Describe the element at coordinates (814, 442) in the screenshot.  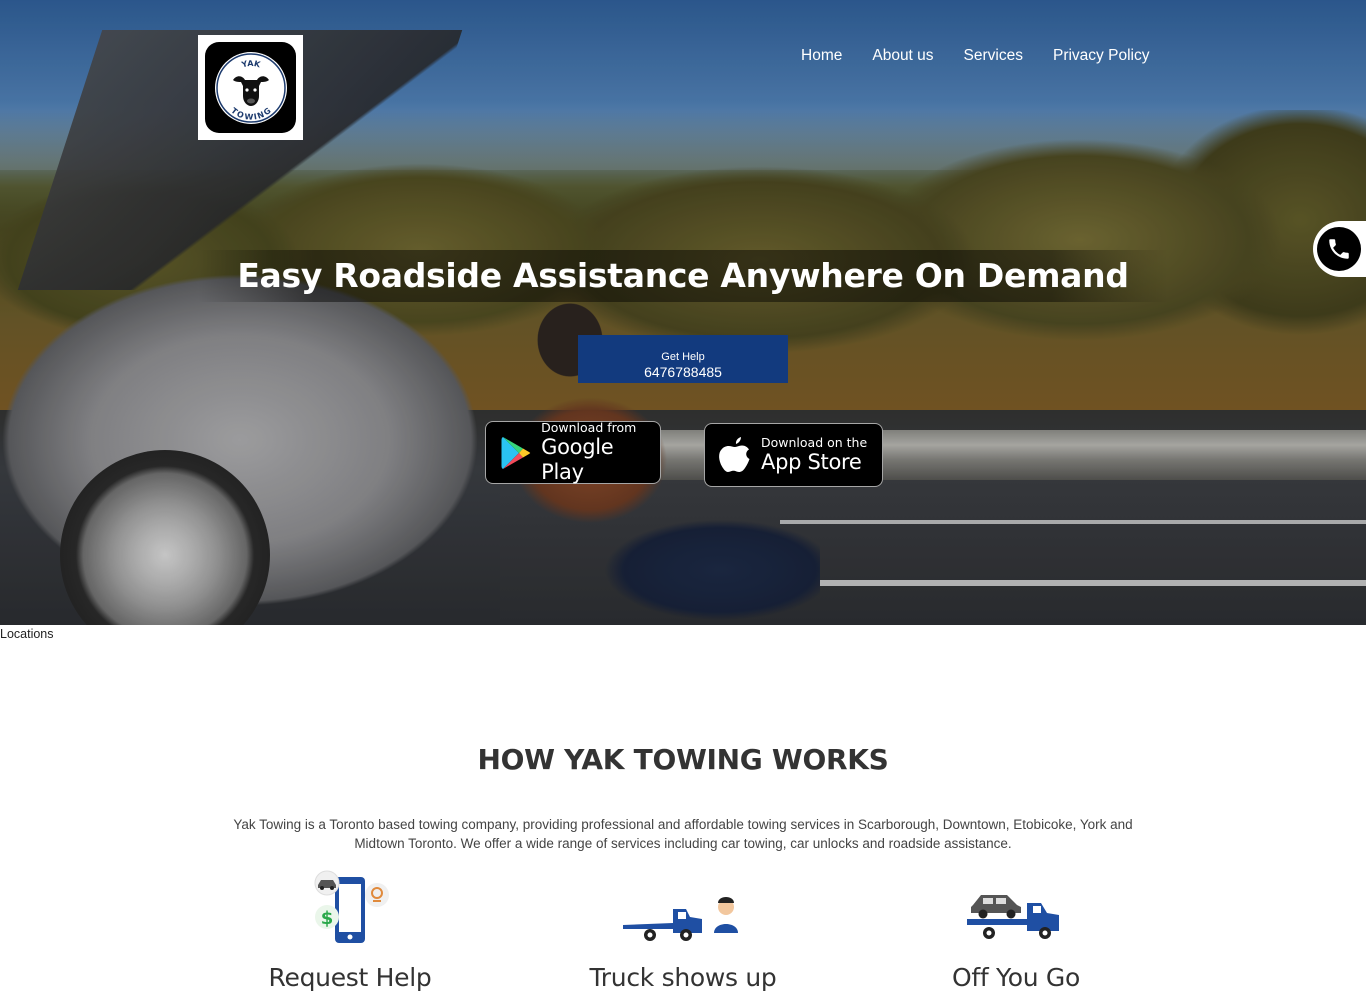
I see `app-store-small-text: Download on the` at that location.